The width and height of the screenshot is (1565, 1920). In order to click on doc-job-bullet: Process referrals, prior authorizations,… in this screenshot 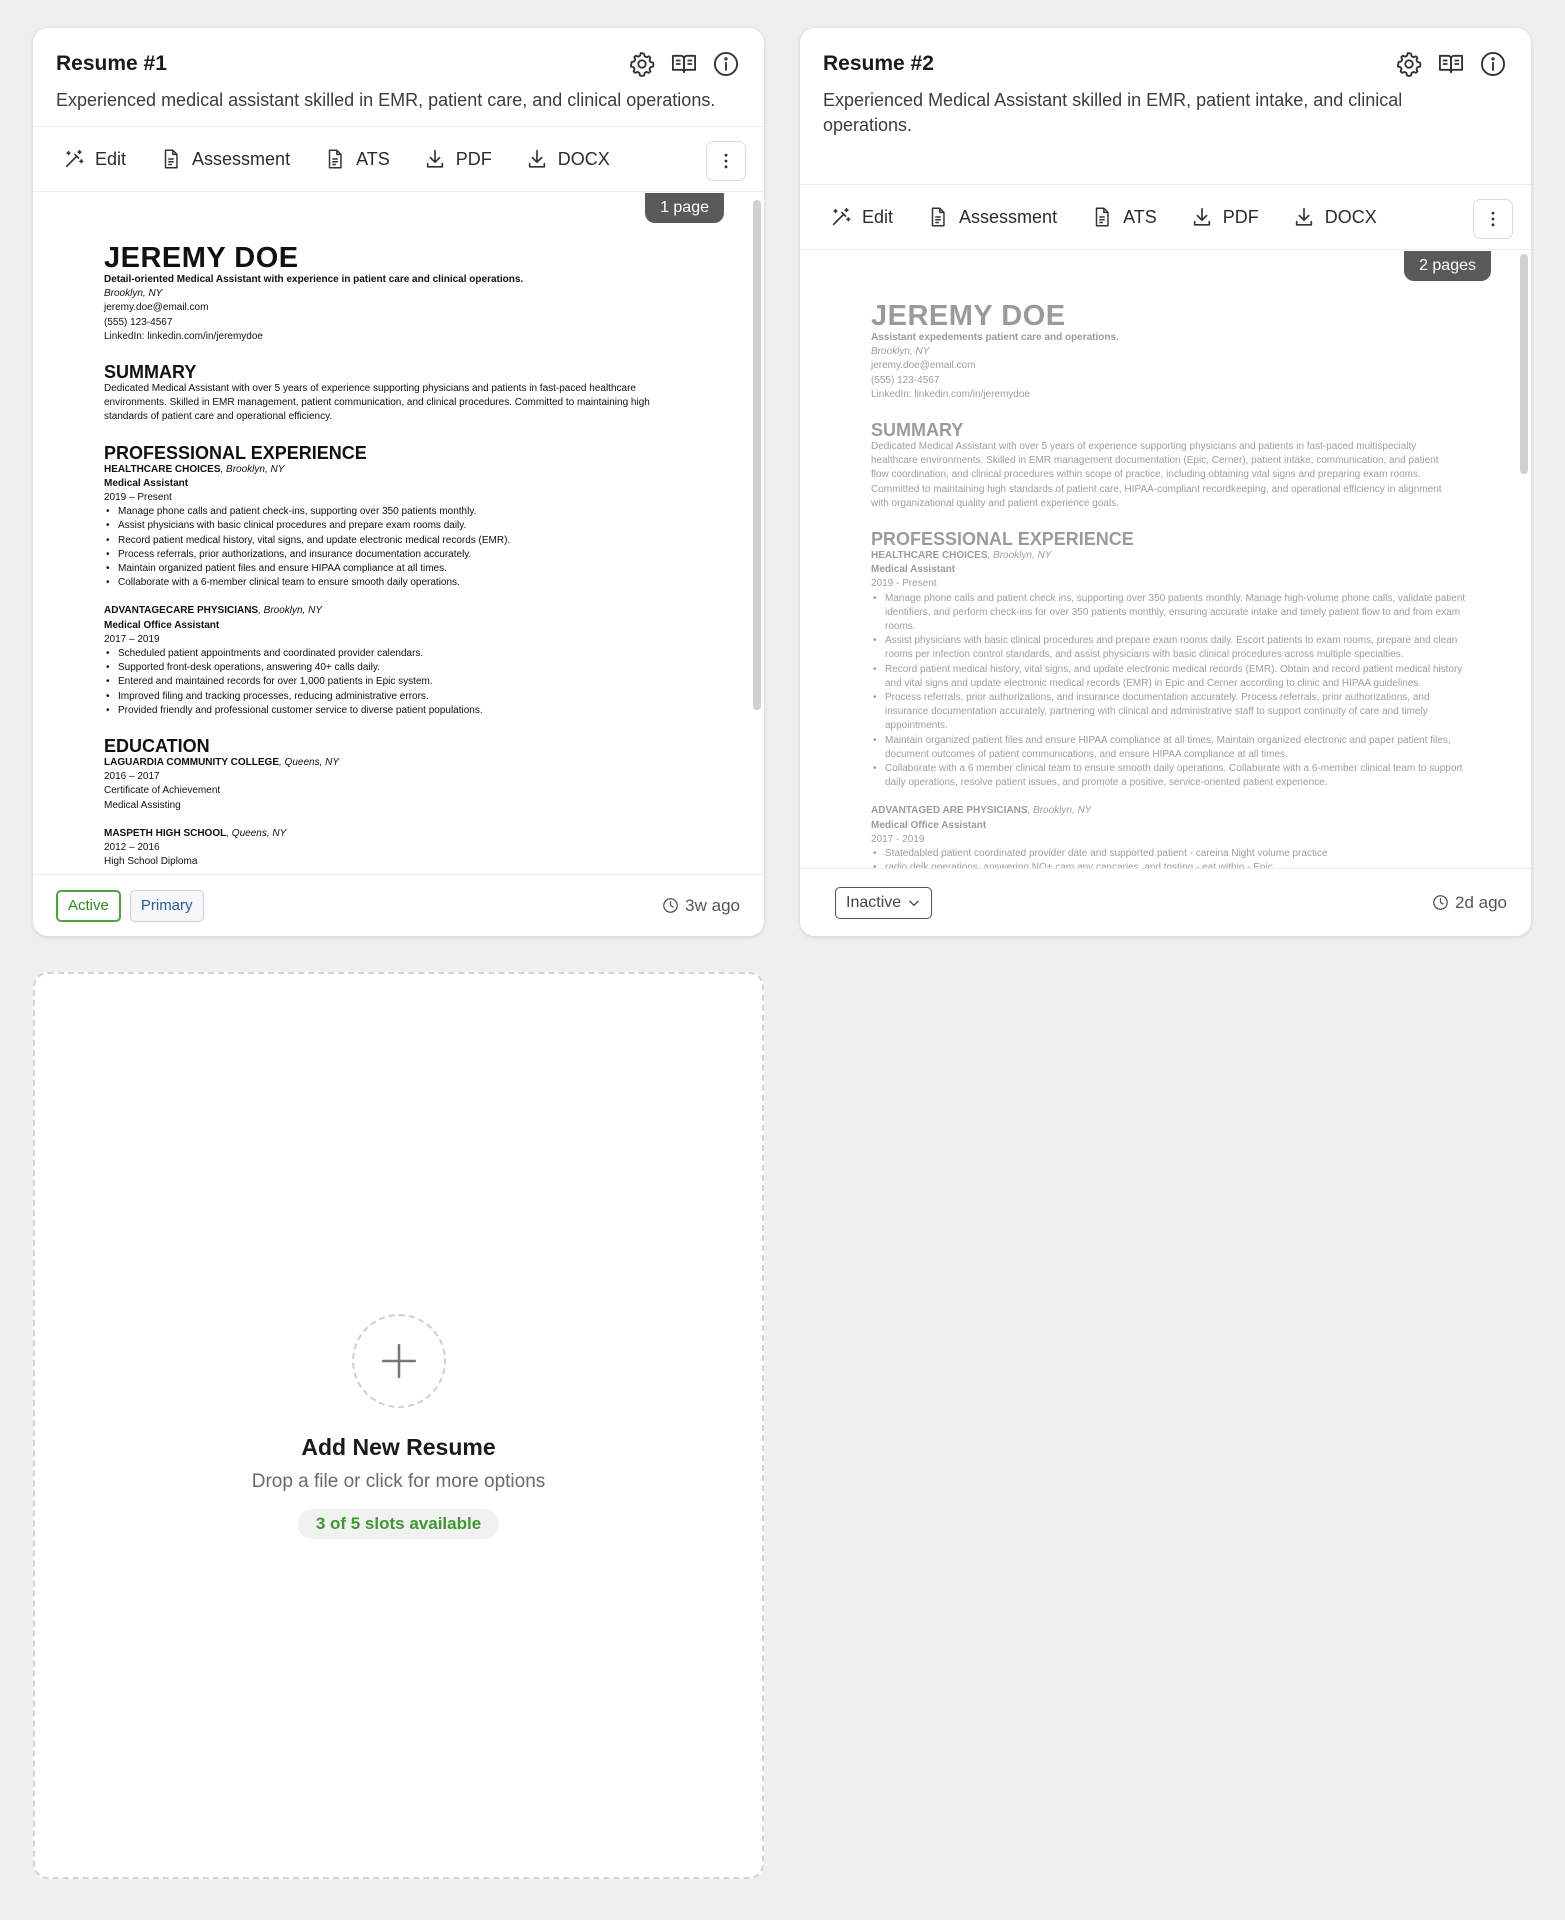, I will do `click(1171, 712)`.